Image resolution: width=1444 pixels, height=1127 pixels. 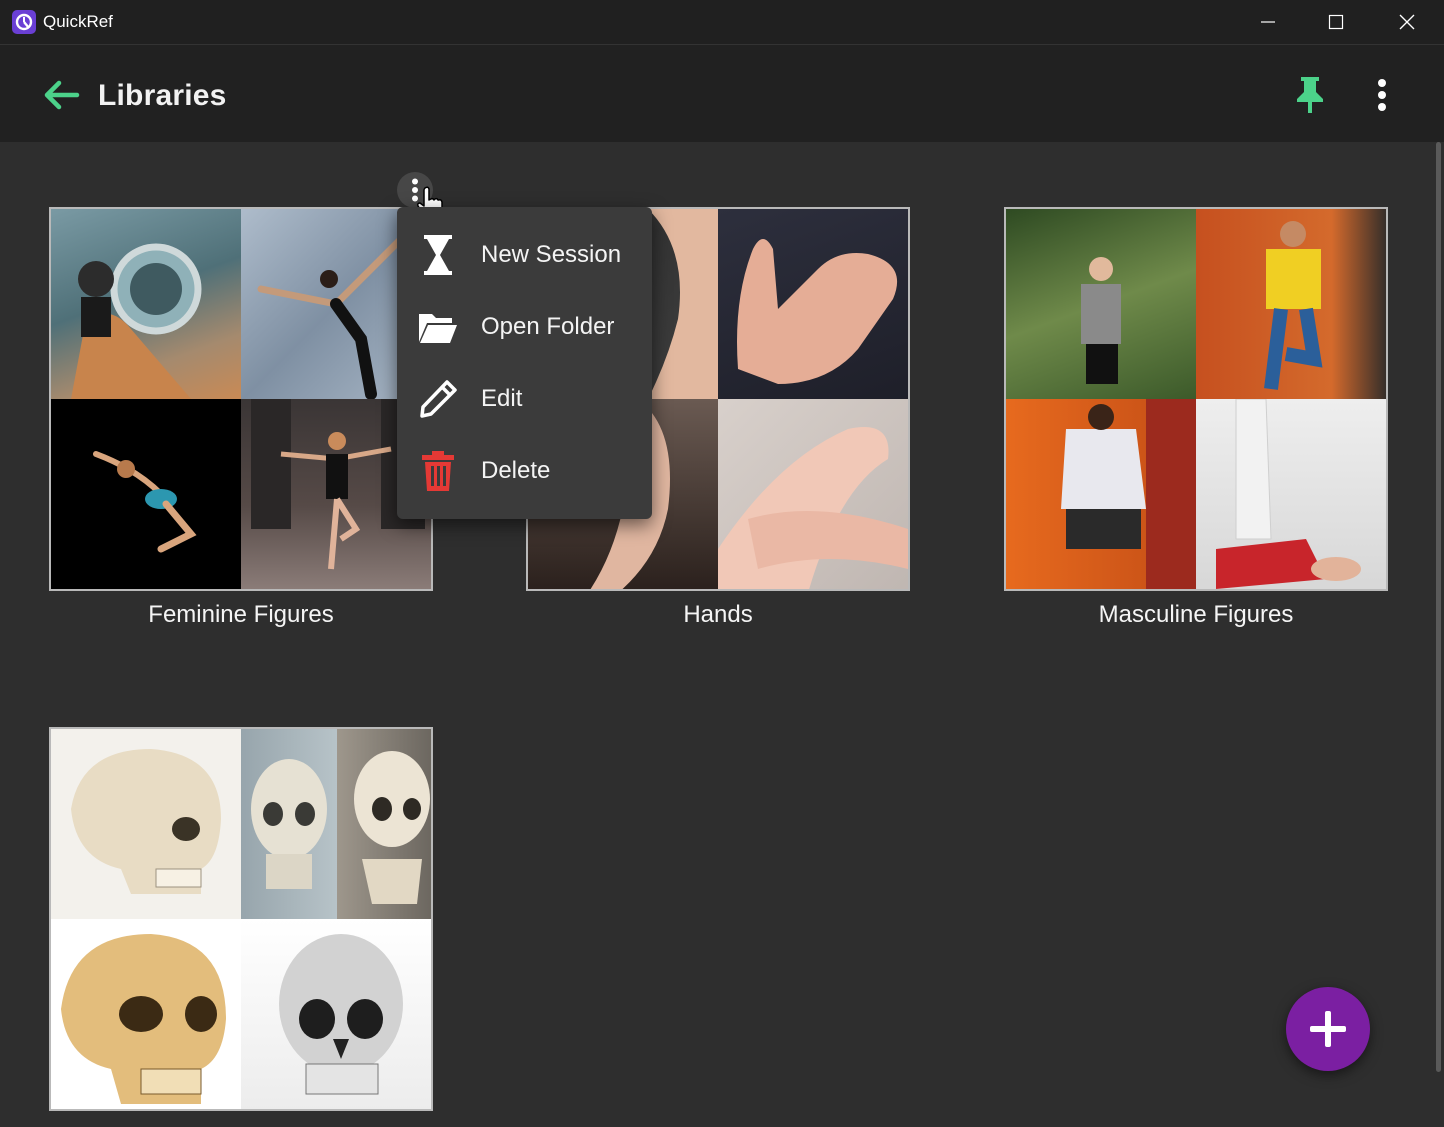 I want to click on menu-item-open-folder: Open Folder, so click(x=524, y=327).